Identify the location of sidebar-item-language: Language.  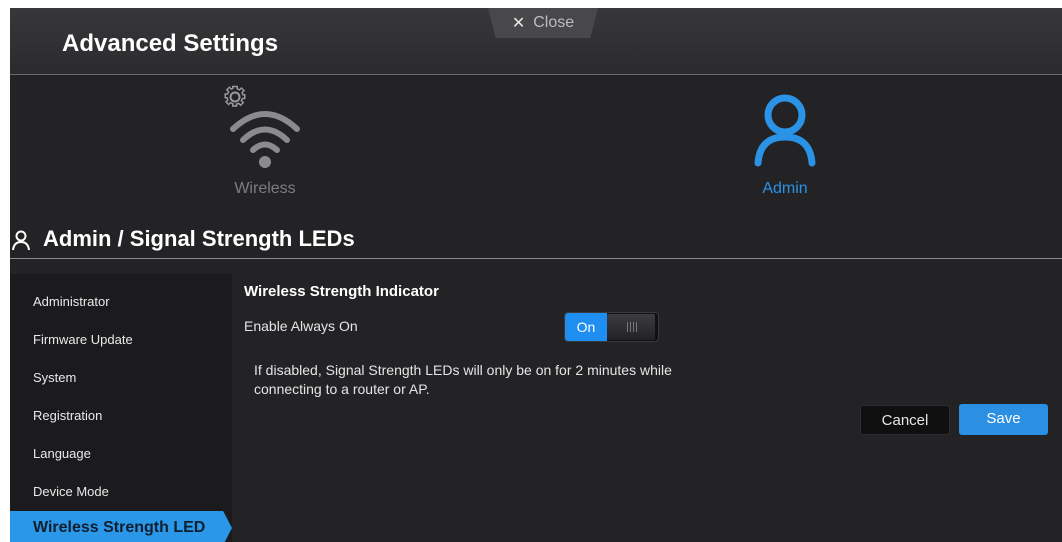
(121, 454).